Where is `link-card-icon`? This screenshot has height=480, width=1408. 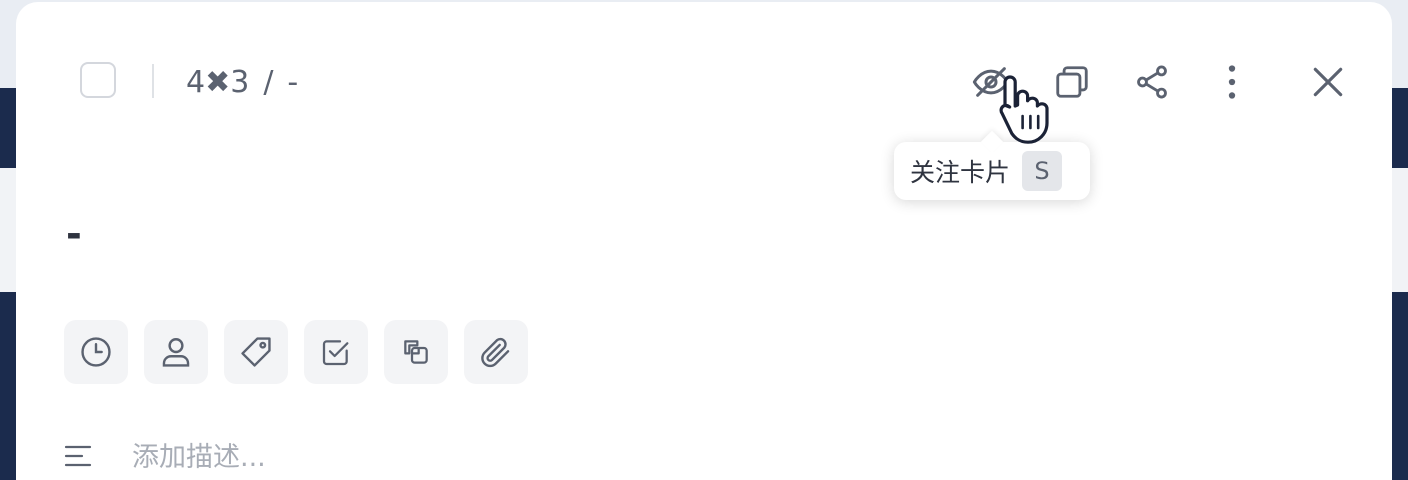
link-card-icon is located at coordinates (416, 352).